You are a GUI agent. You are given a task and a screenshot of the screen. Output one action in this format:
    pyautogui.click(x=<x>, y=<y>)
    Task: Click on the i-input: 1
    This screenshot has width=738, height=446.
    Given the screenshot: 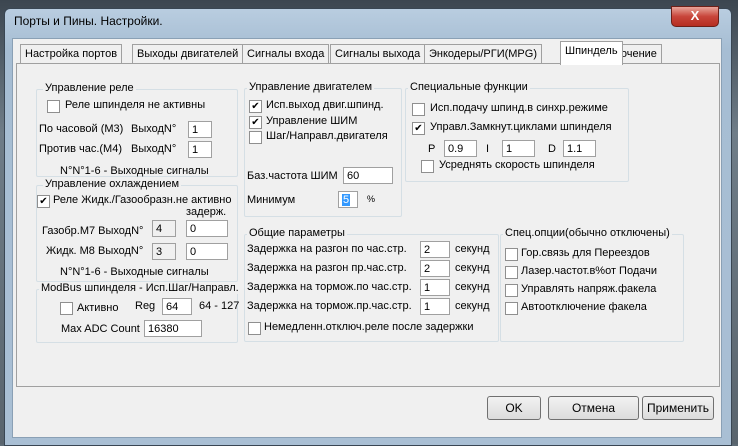 What is the action you would take?
    pyautogui.click(x=518, y=148)
    